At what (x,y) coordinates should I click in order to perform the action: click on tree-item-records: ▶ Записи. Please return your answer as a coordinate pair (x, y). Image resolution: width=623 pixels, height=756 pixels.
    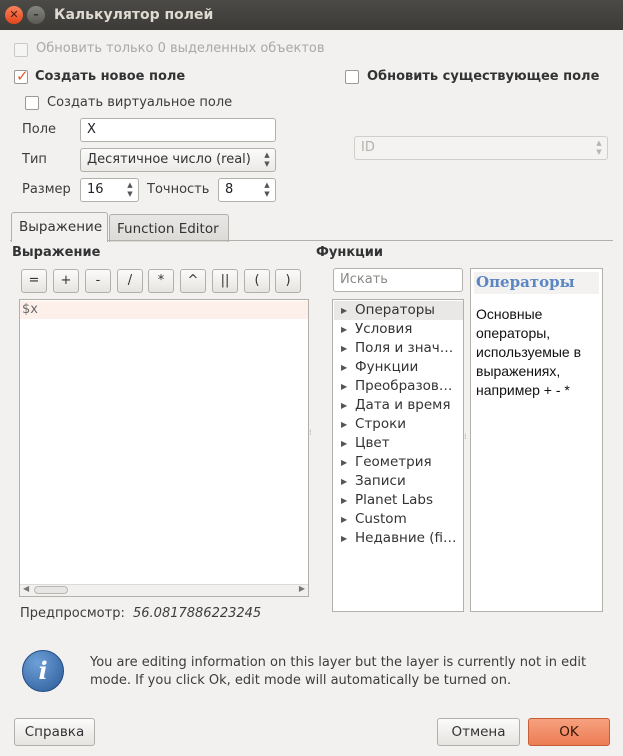
    Looking at the image, I should click on (398, 482).